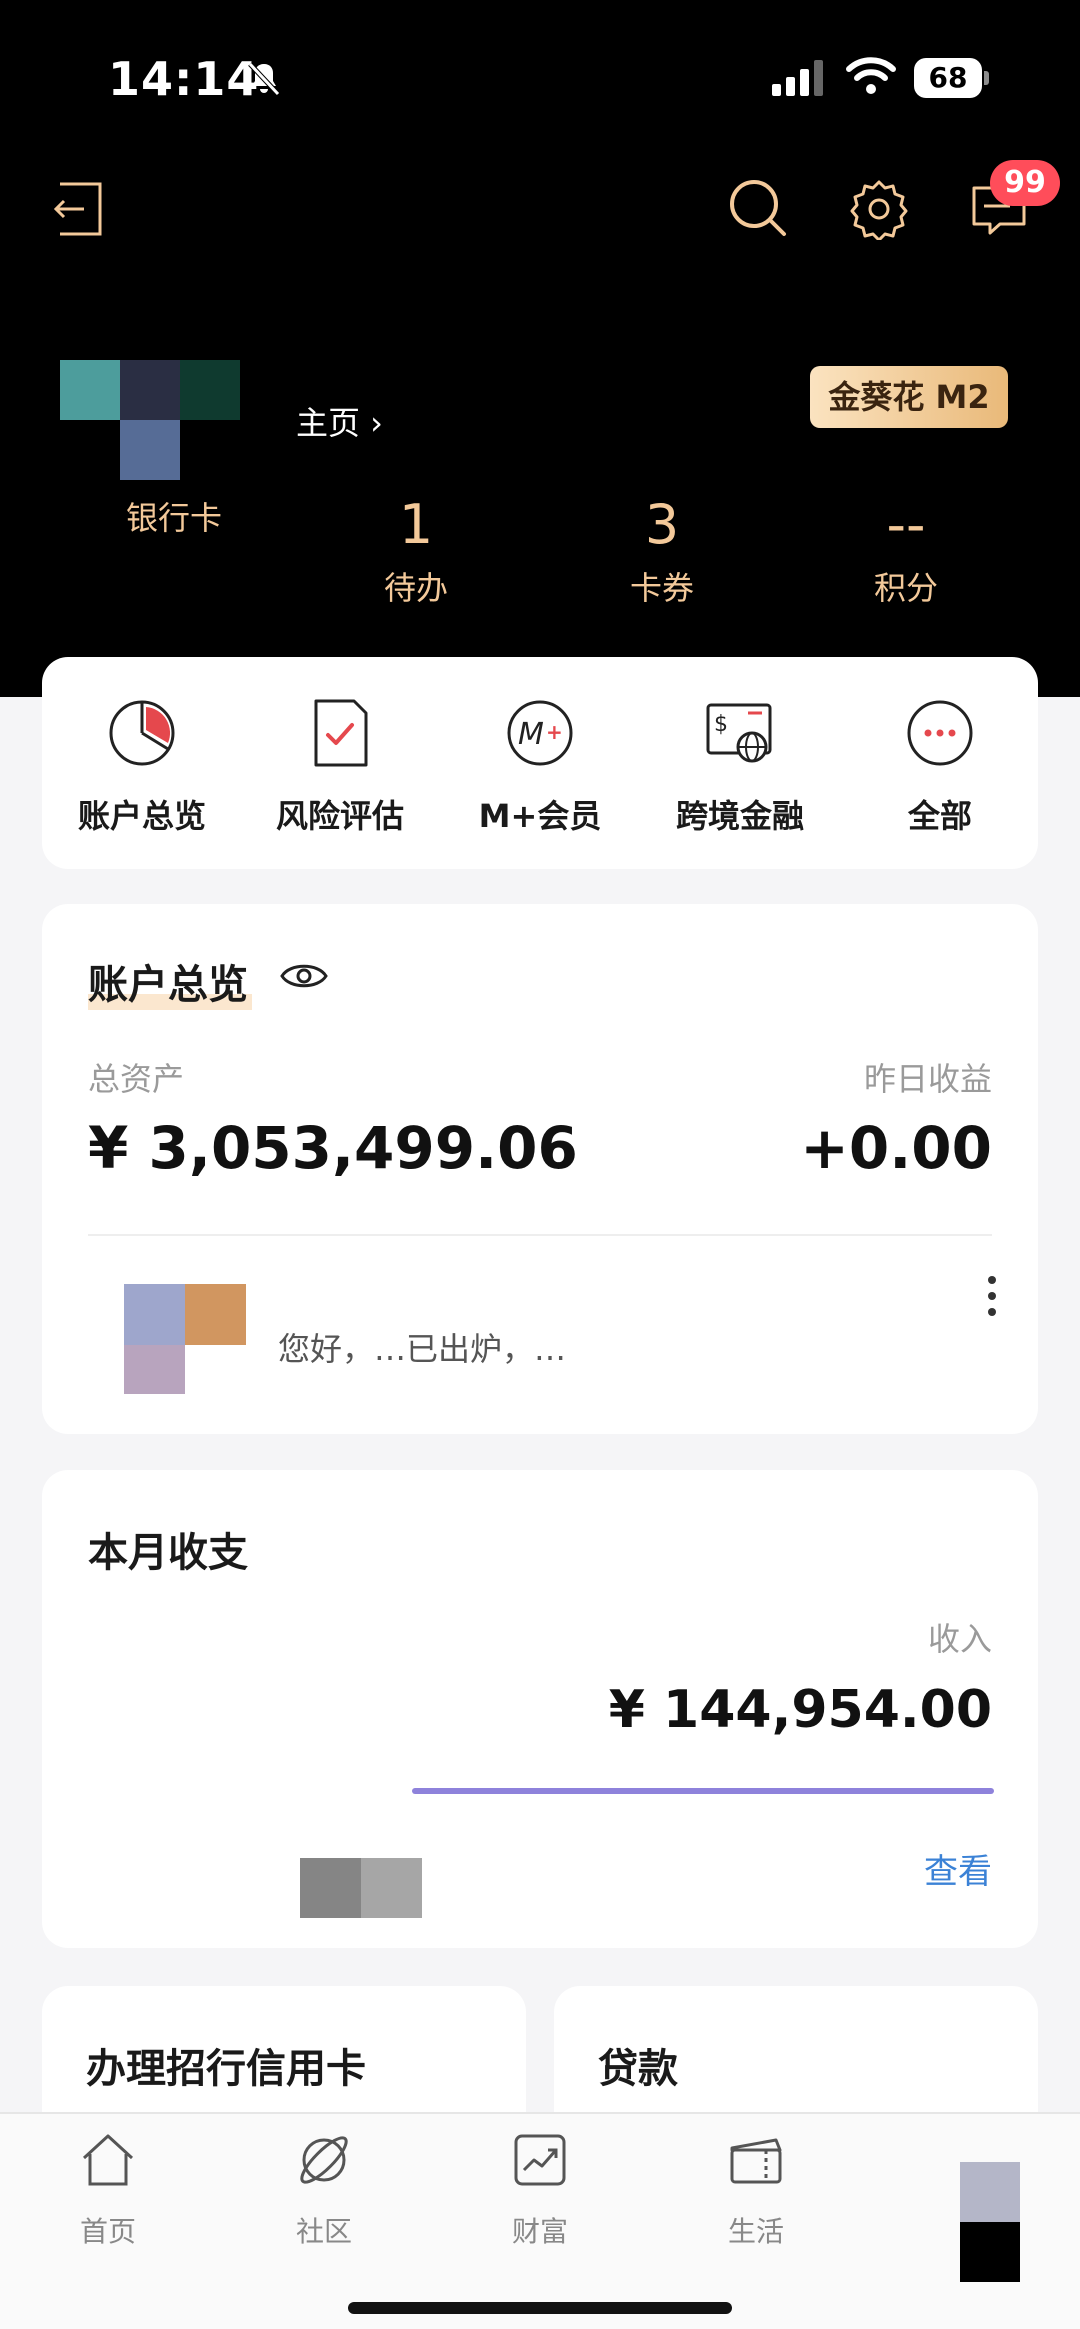 The image size is (1080, 2329). I want to click on stat-value: 3, so click(662, 524).